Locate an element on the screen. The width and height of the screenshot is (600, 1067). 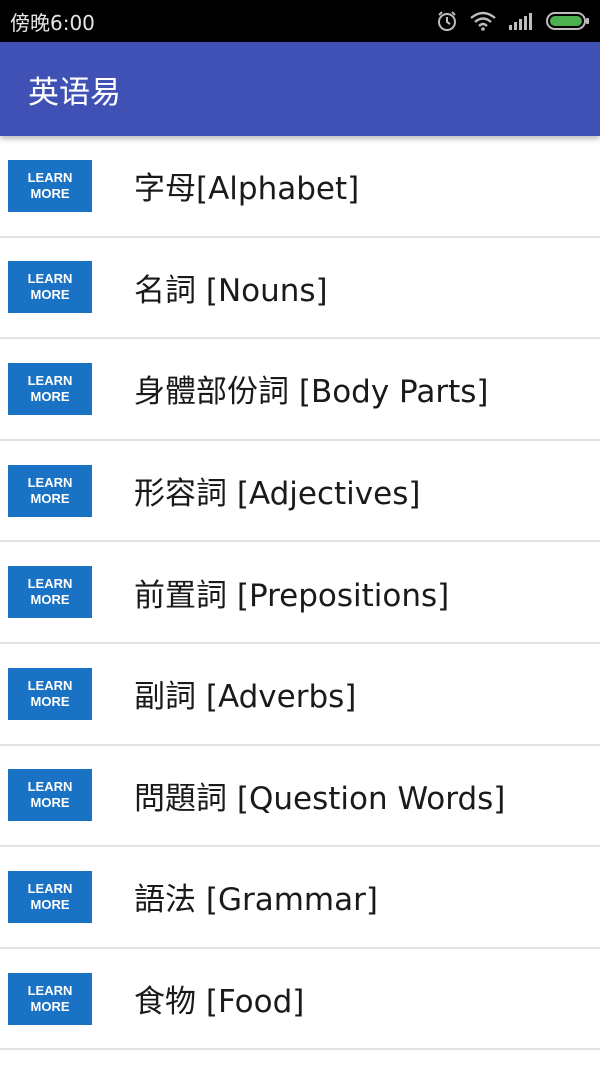
wifi-icon is located at coordinates (483, 21).